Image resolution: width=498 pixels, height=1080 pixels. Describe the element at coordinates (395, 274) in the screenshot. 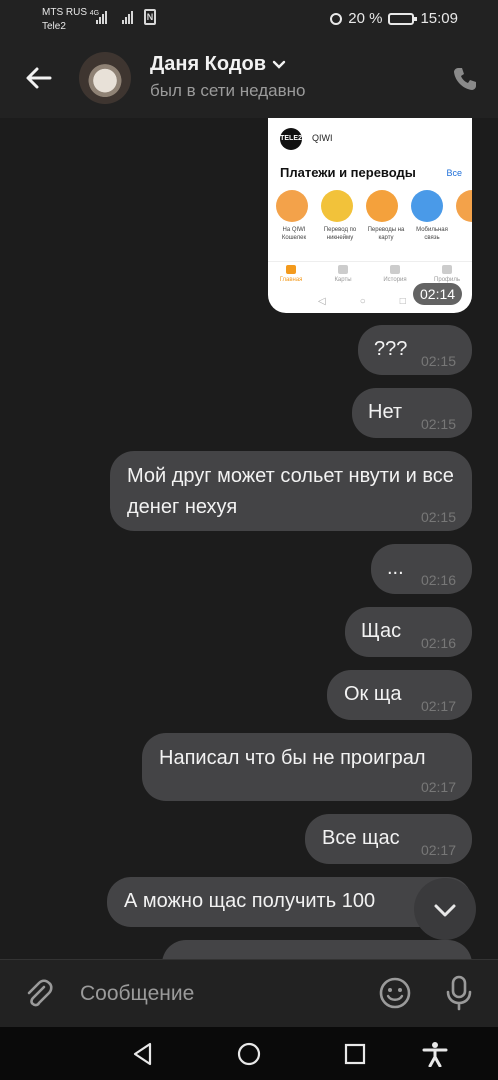

I see `qiwi-nav-item: История` at that location.